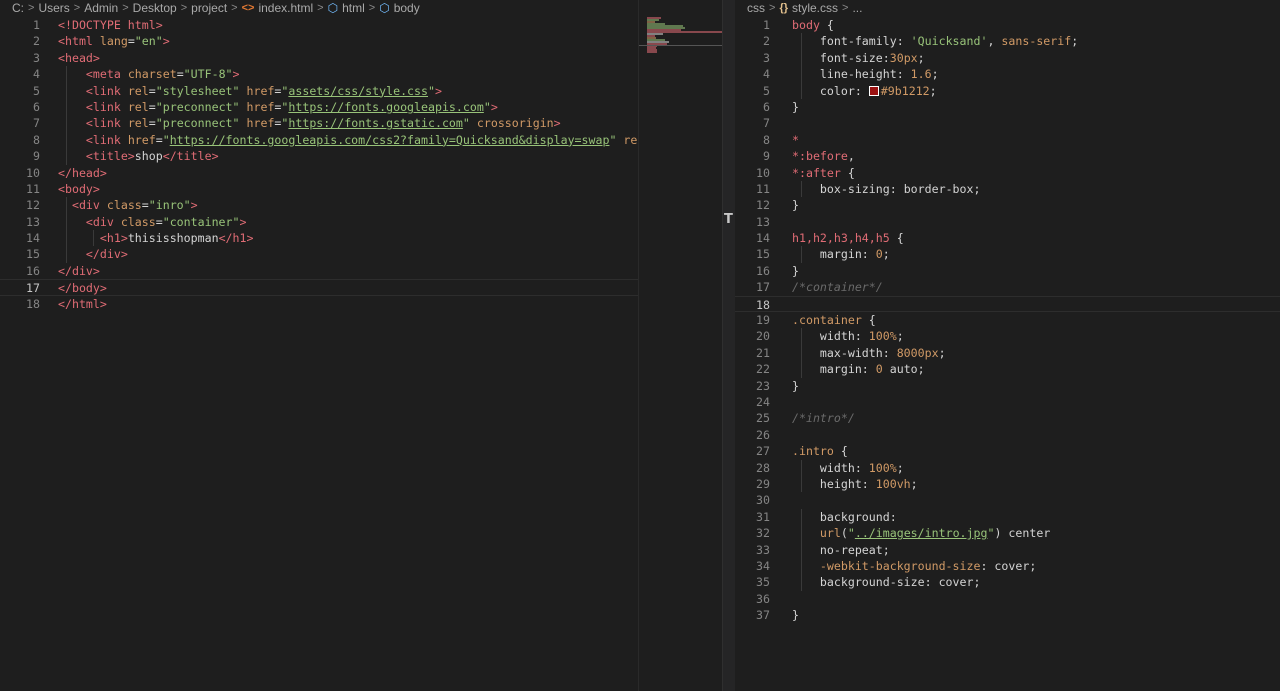 The width and height of the screenshot is (1280, 691). What do you see at coordinates (101, 8) in the screenshot?
I see `breadcrumb-item: Admin` at bounding box center [101, 8].